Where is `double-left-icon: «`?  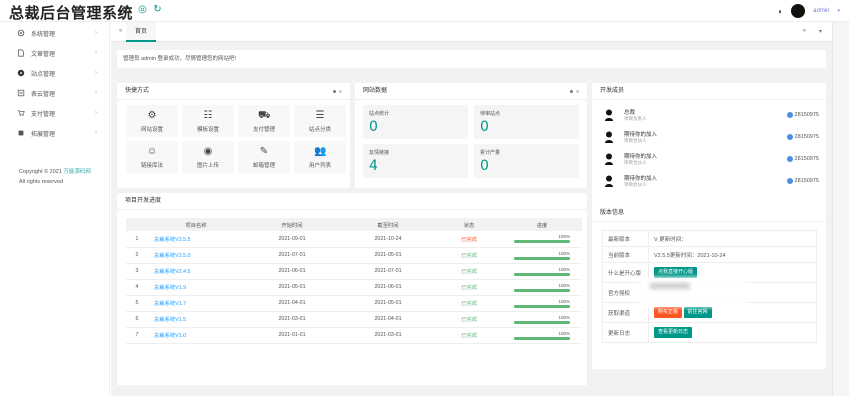
double-left-icon: « is located at coordinates (120, 31).